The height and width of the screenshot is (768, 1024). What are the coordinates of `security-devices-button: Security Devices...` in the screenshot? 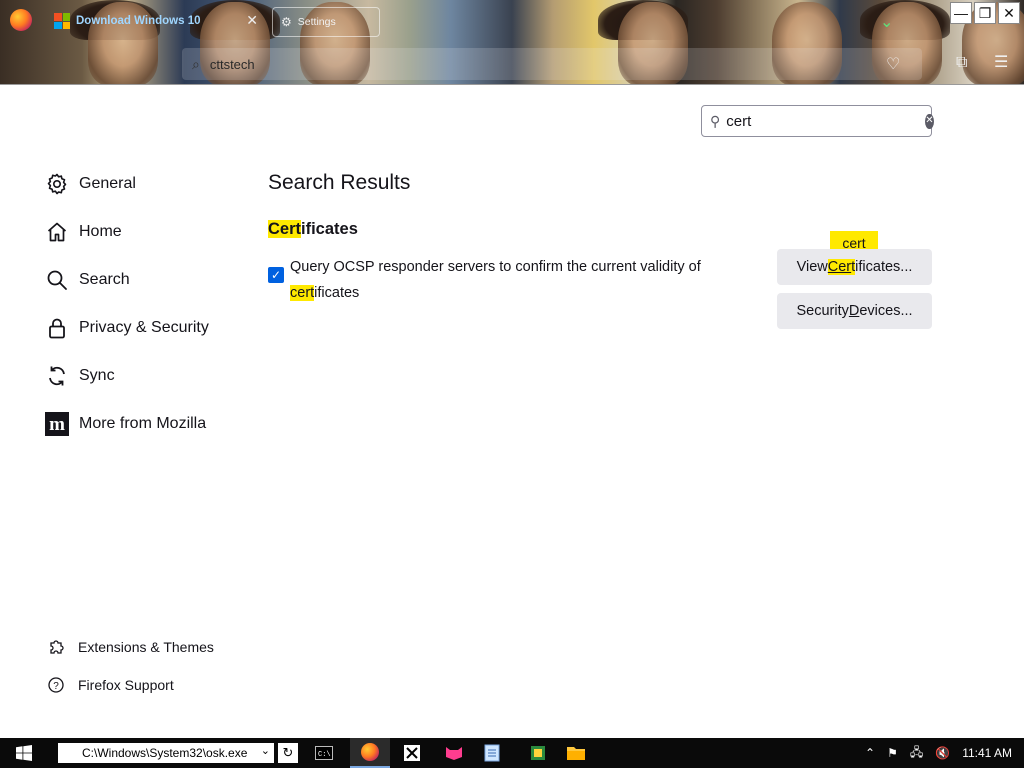 It's located at (854, 311).